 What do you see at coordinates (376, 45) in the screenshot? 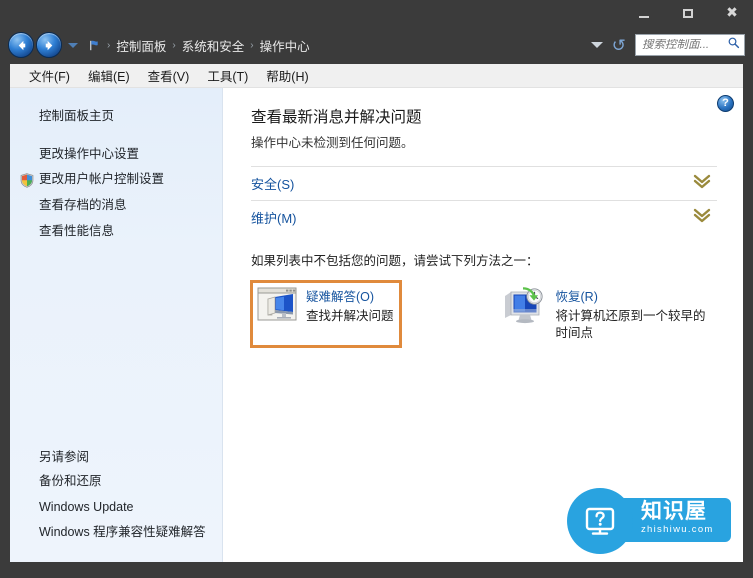
I see `address-bar: › 控制面板 › 系统和安全 › 操作中心 ↺` at bounding box center [376, 45].